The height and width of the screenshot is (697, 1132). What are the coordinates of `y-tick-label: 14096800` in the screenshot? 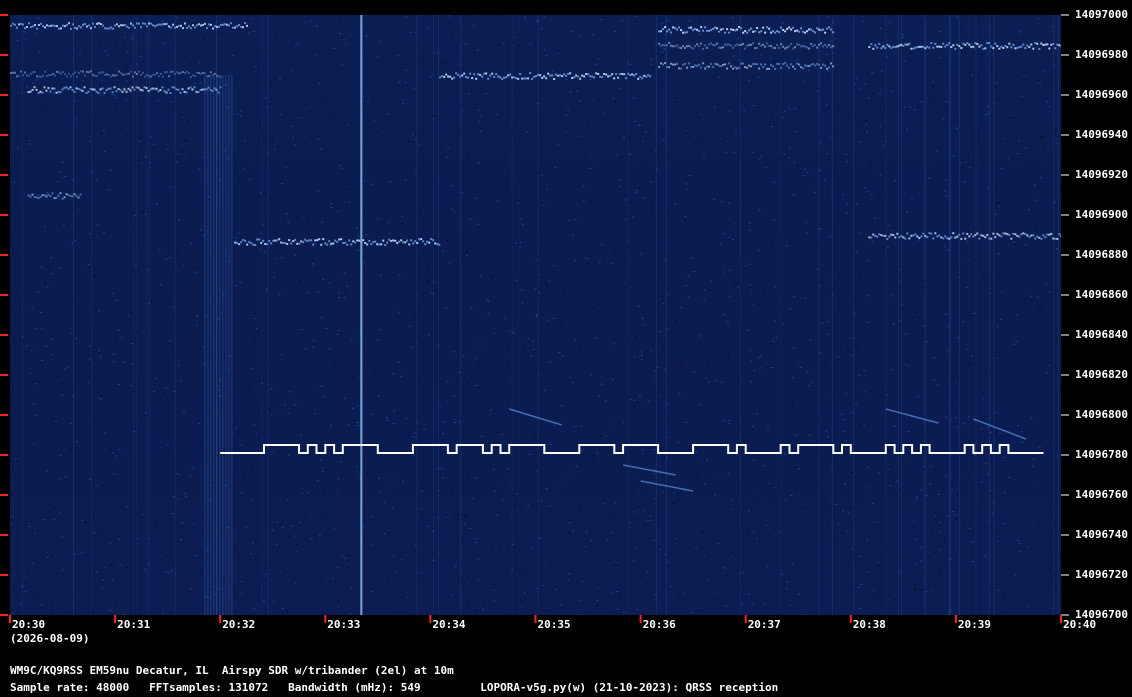 It's located at (1101, 414).